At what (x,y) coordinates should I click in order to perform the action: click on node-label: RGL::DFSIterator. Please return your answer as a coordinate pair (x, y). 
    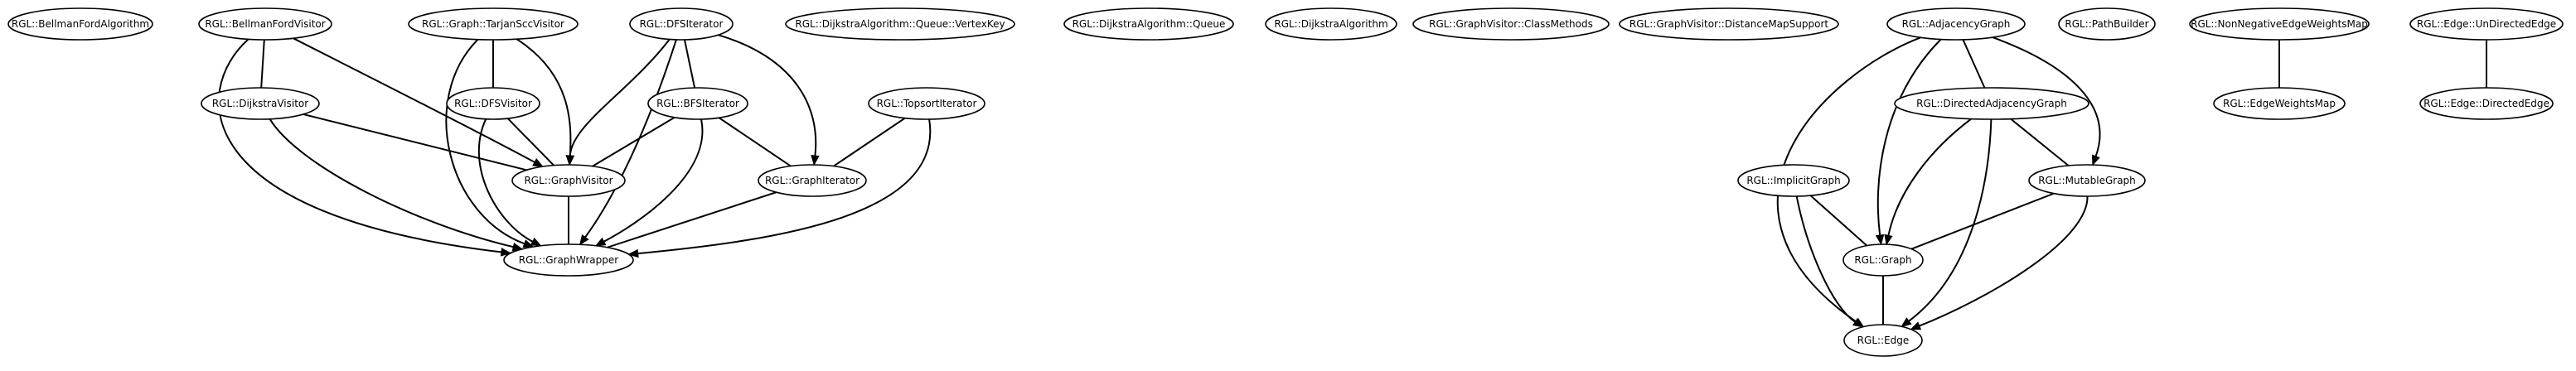
    Looking at the image, I should click on (682, 24).